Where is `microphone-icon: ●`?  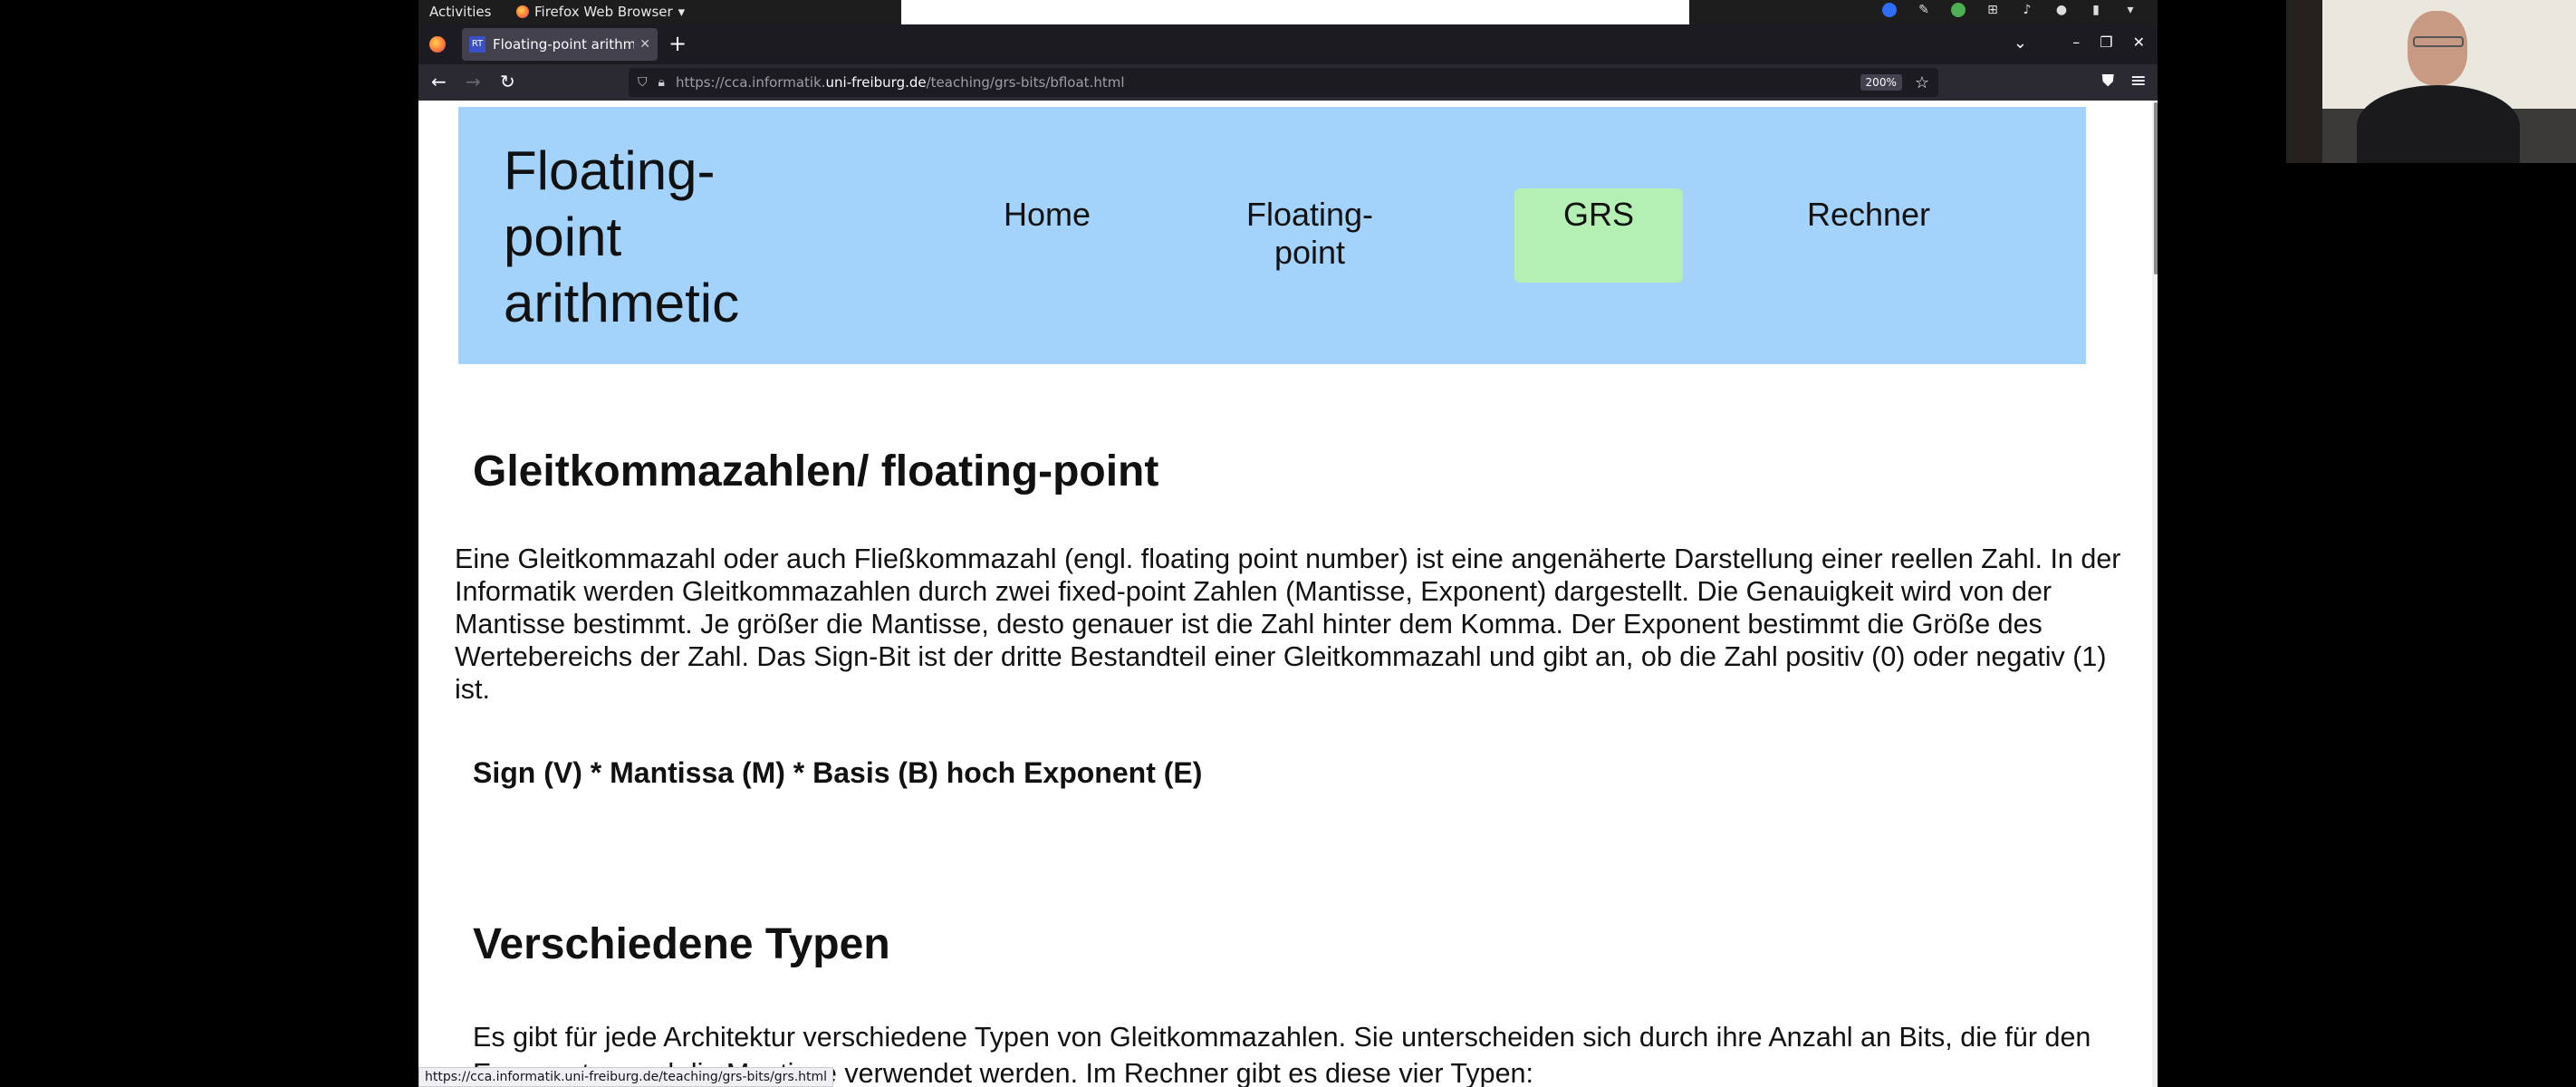
microphone-icon: ● is located at coordinates (2061, 10).